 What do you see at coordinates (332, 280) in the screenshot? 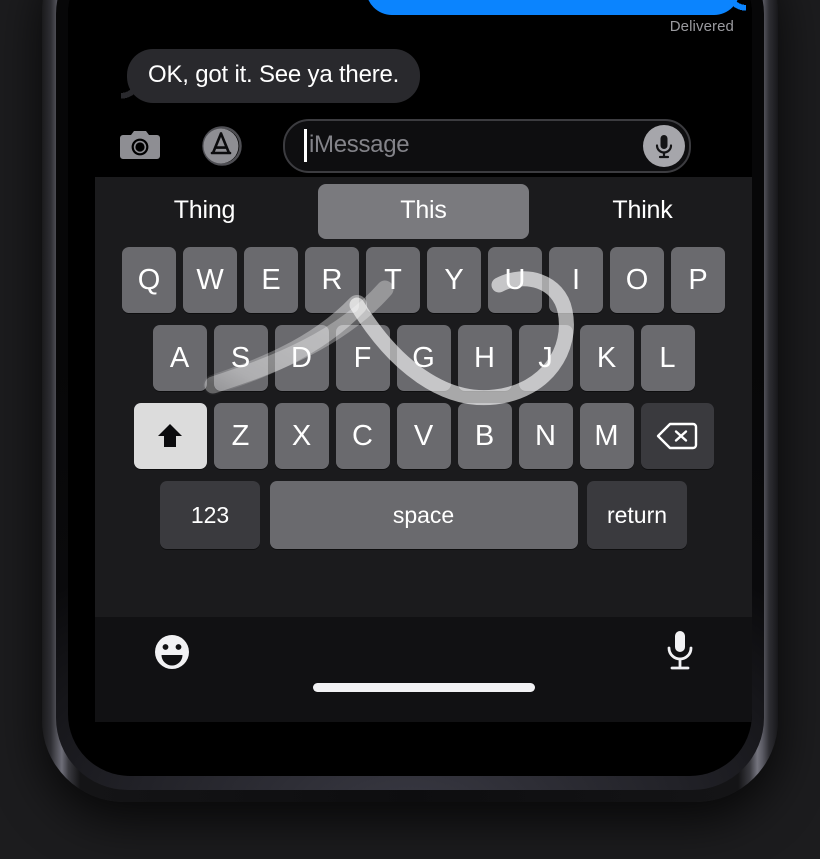
I see `key-r: R` at bounding box center [332, 280].